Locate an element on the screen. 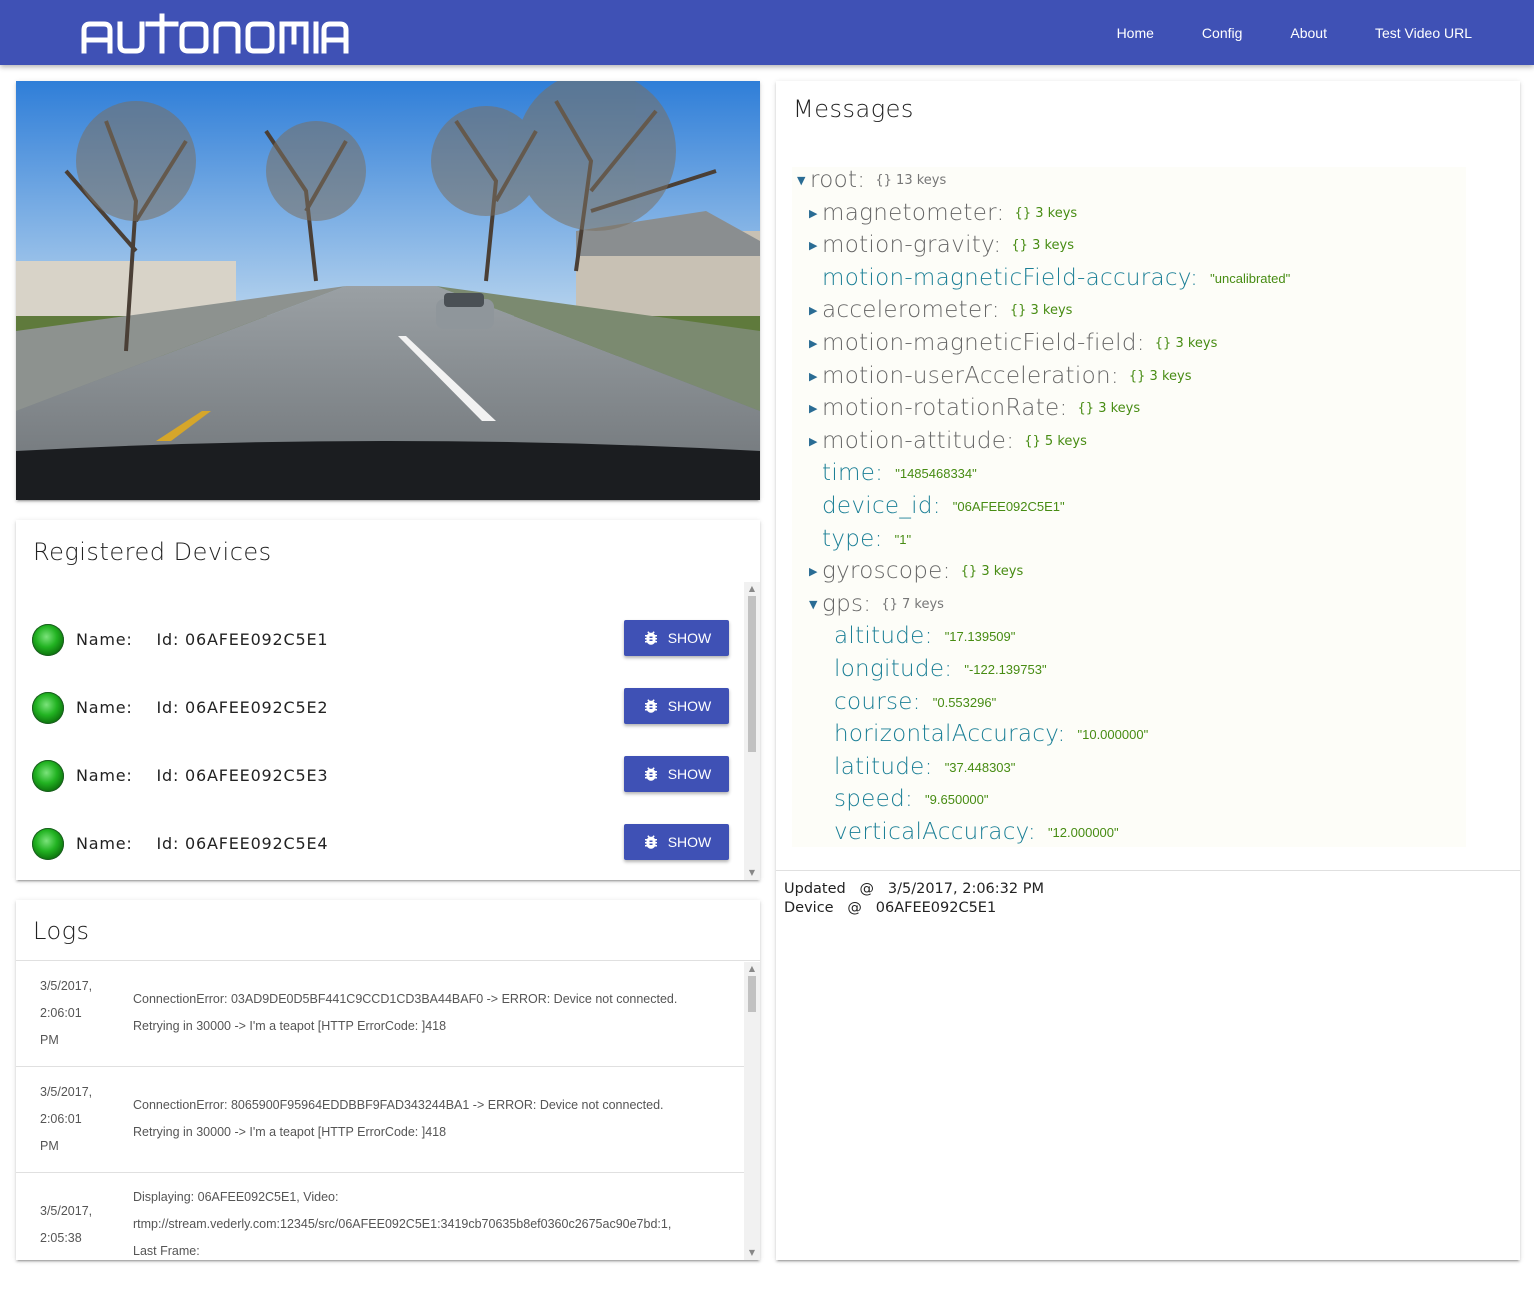  device-row: Name: Id: 06AFEE092C5E1 SHOW is located at coordinates (380, 636).